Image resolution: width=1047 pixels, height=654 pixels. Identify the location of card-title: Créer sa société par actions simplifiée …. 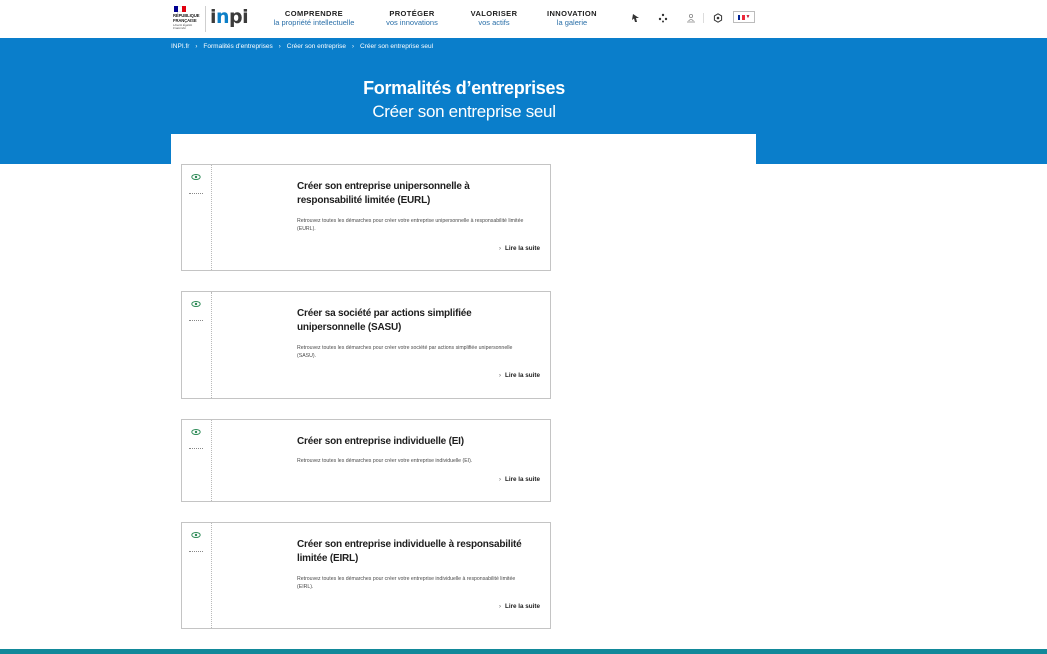
(409, 321).